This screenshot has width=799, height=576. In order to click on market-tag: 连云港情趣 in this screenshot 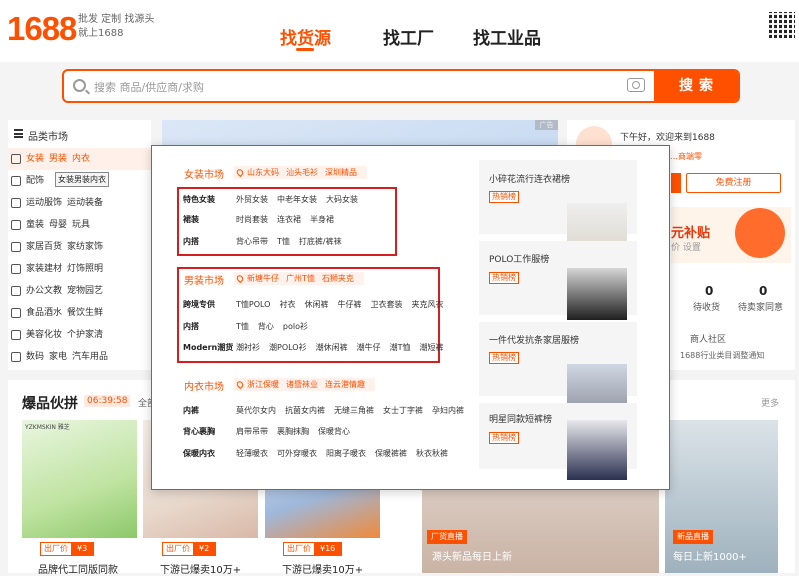, I will do `click(345, 384)`.